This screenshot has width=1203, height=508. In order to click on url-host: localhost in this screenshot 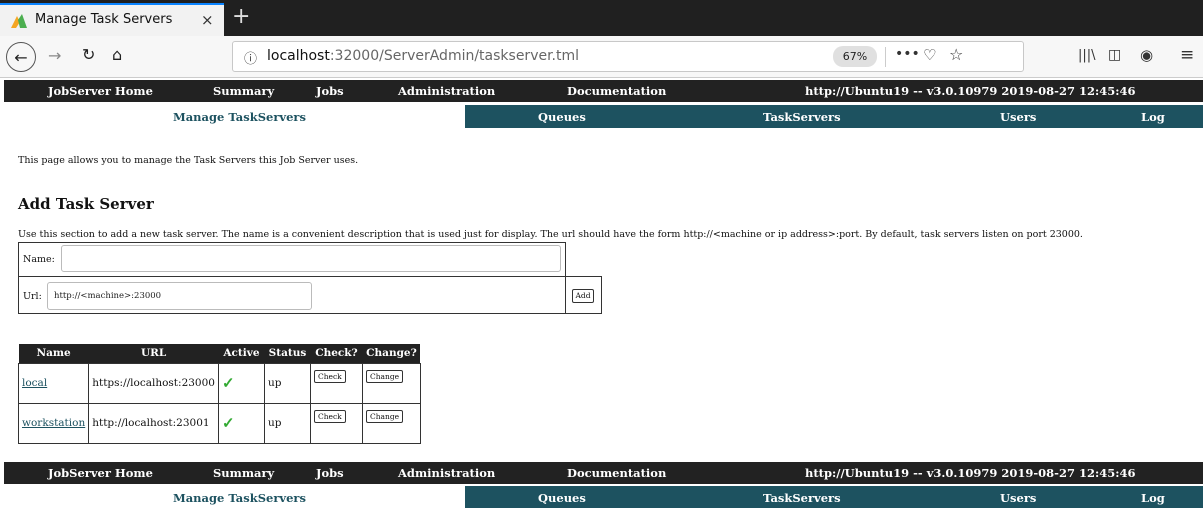, I will do `click(298, 56)`.